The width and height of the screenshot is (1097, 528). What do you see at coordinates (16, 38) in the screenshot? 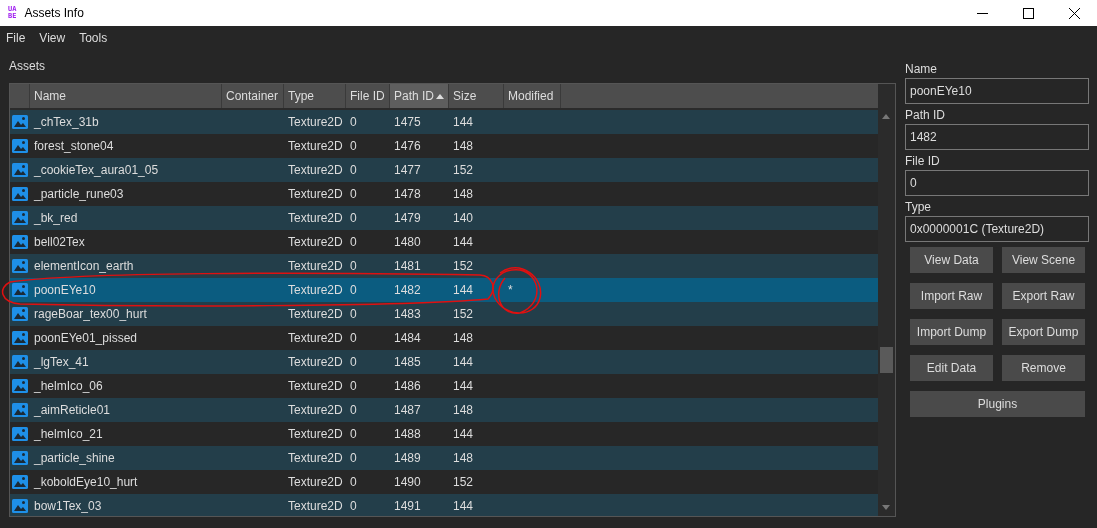
I see `menu-item: File` at bounding box center [16, 38].